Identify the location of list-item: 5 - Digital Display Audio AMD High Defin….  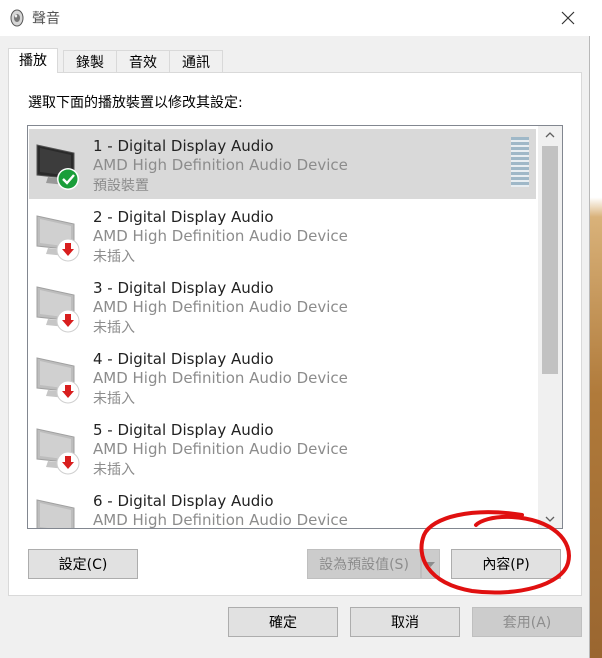
(282, 448).